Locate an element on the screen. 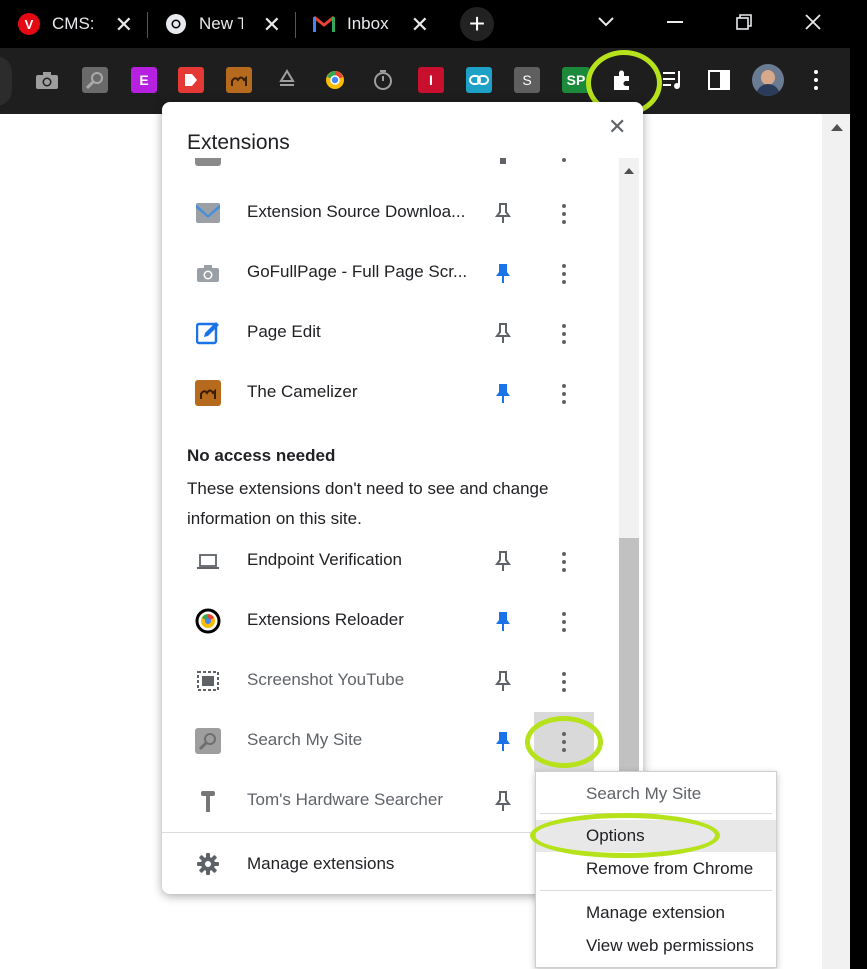 The height and width of the screenshot is (969, 867). close-window-button is located at coordinates (813, 22).